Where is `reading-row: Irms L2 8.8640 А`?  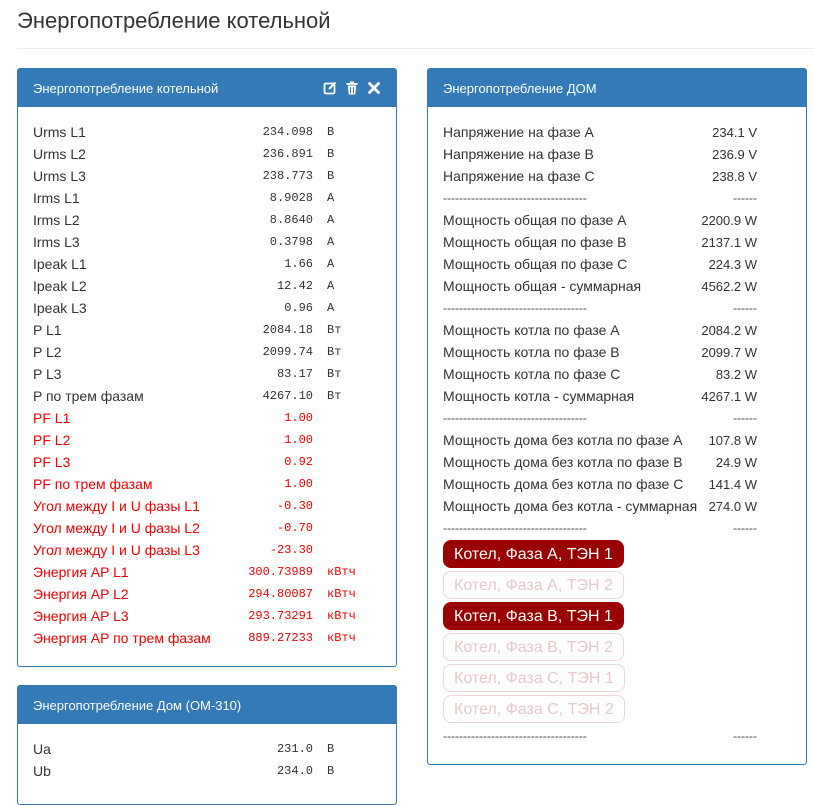
reading-row: Irms L2 8.8640 А is located at coordinates (207, 220).